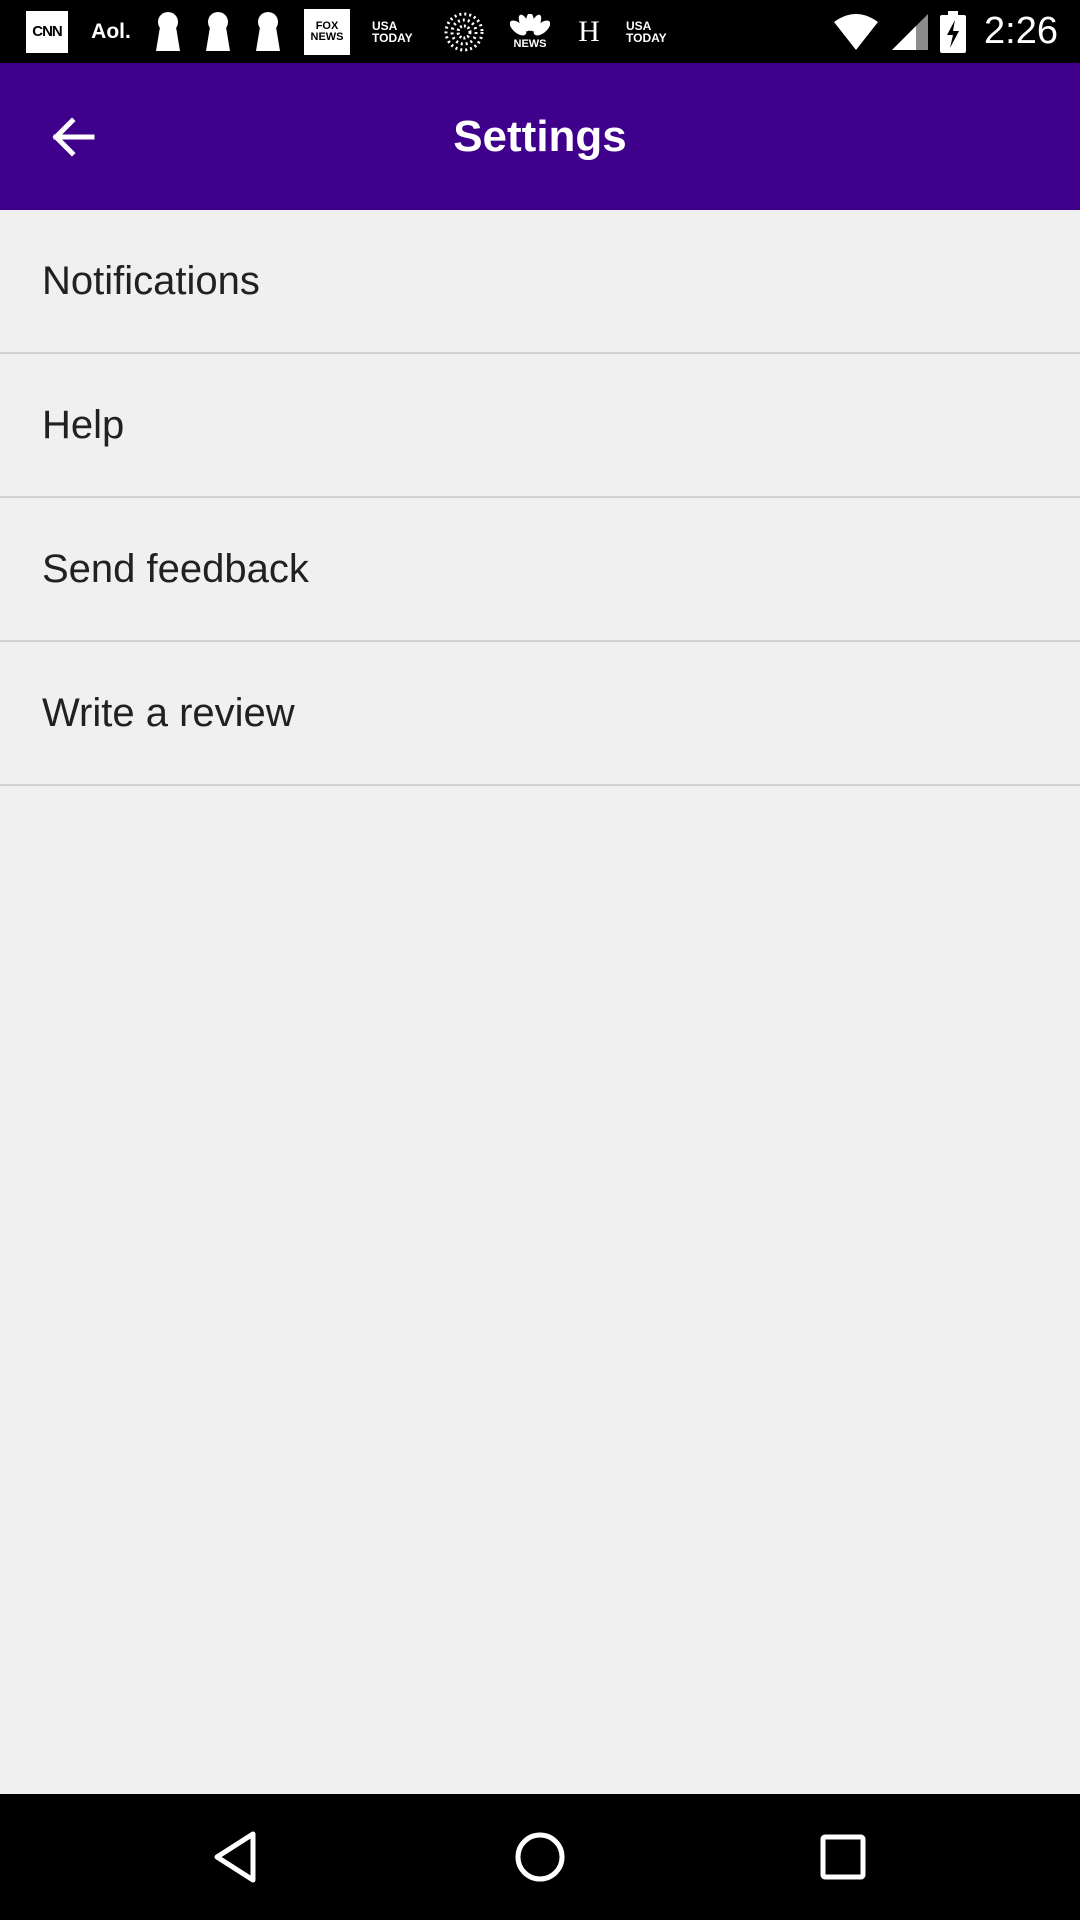 This screenshot has width=1080, height=1920. Describe the element at coordinates (151, 280) in the screenshot. I see `settings-item-label: Notifications` at that location.